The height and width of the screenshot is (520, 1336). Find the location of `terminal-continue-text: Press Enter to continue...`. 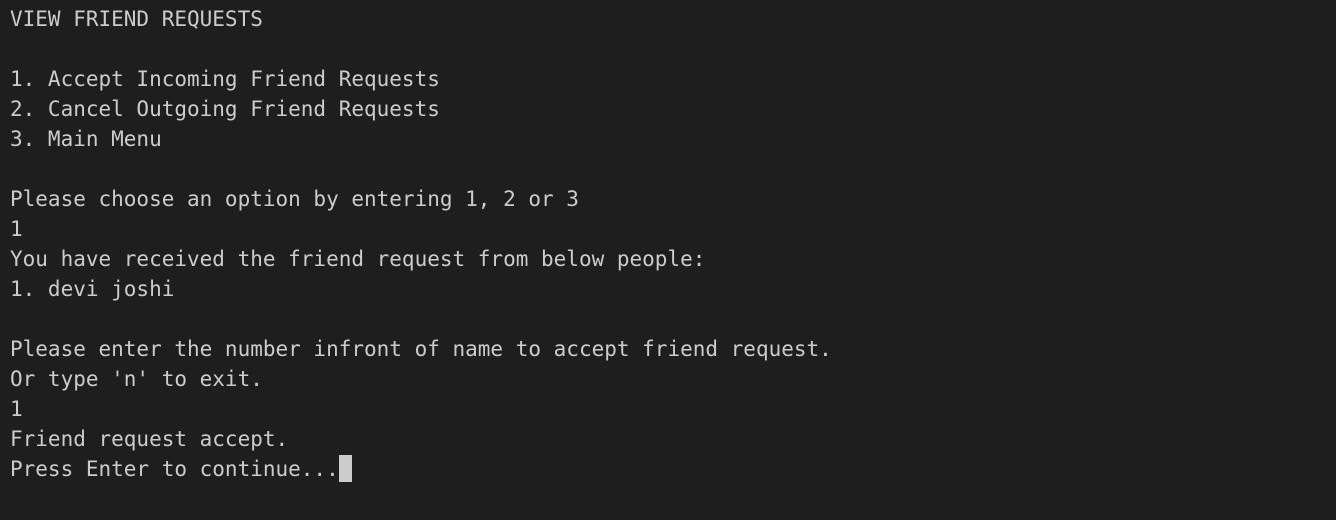

terminal-continue-text: Press Enter to continue... is located at coordinates (174, 469).